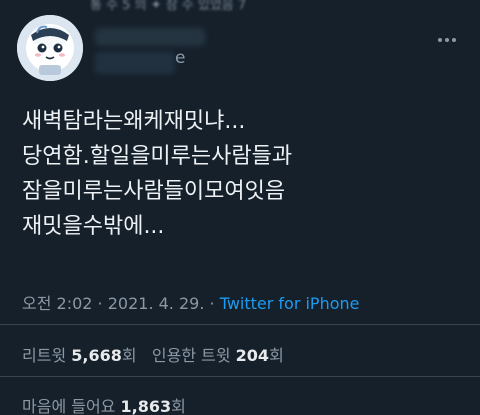 The height and width of the screenshot is (415, 480). I want to click on likes-label: 마음에 들어요, so click(69, 406).